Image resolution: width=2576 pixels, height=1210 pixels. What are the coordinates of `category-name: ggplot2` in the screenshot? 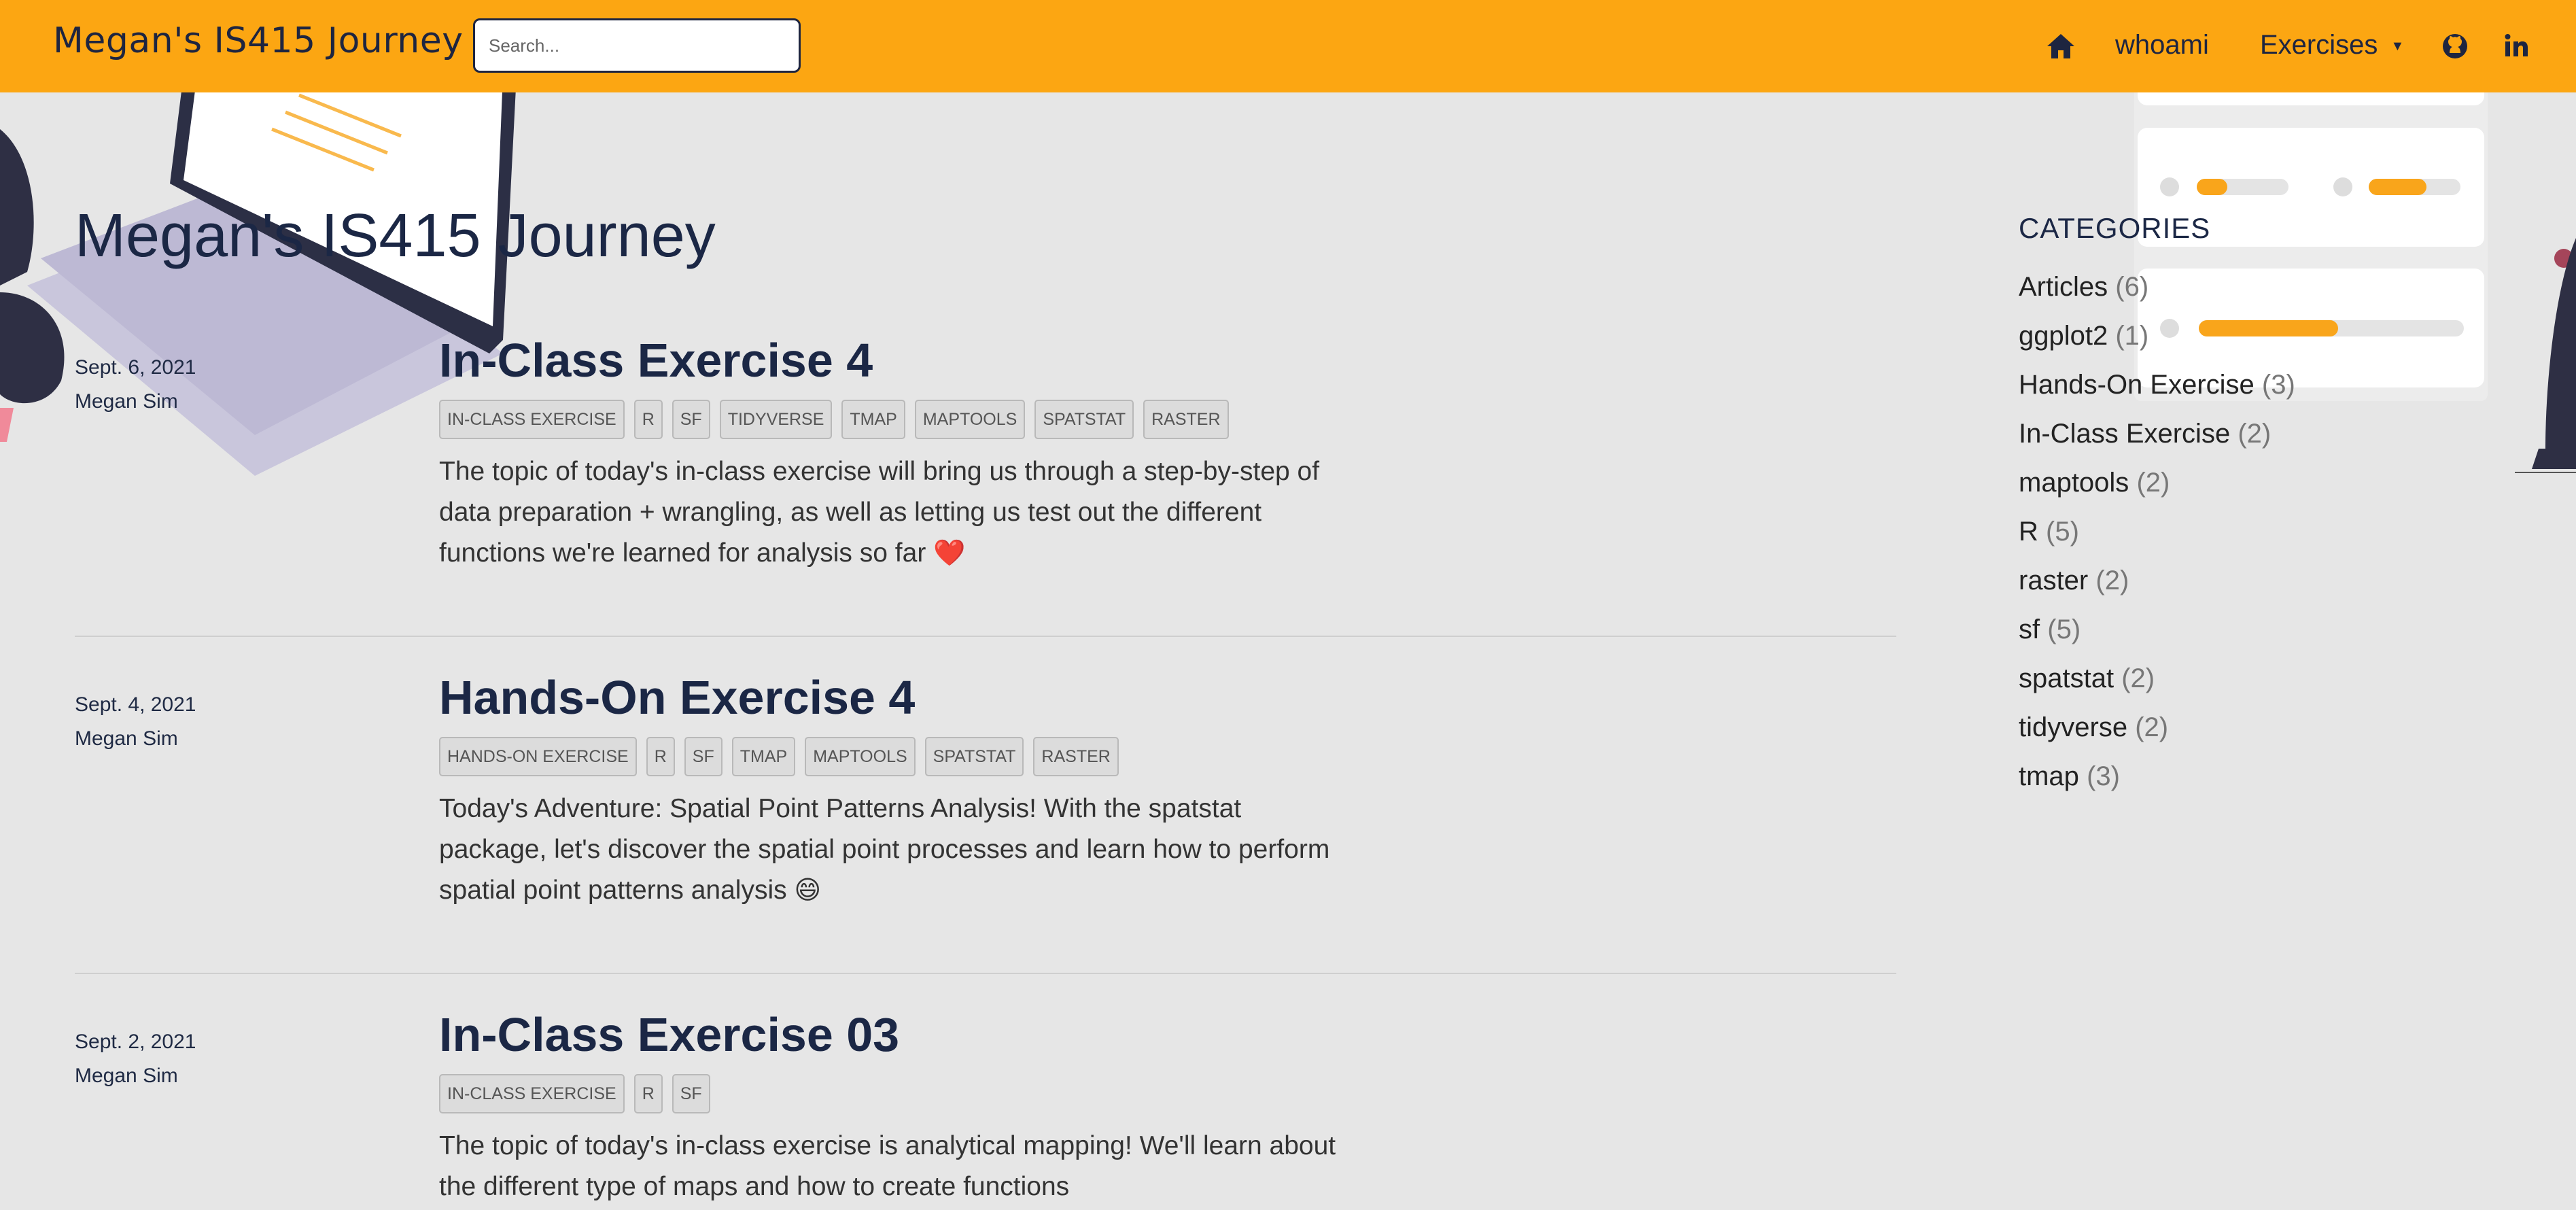 It's located at (2063, 336).